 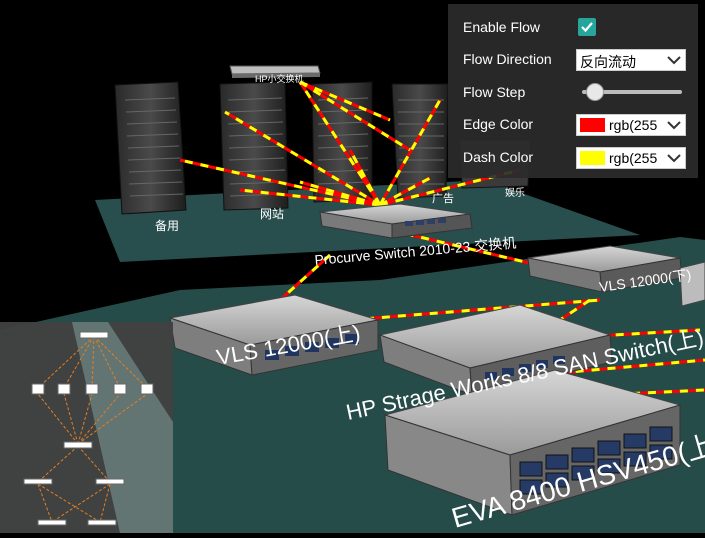 I want to click on enable-flow-checkbox, so click(x=587, y=27).